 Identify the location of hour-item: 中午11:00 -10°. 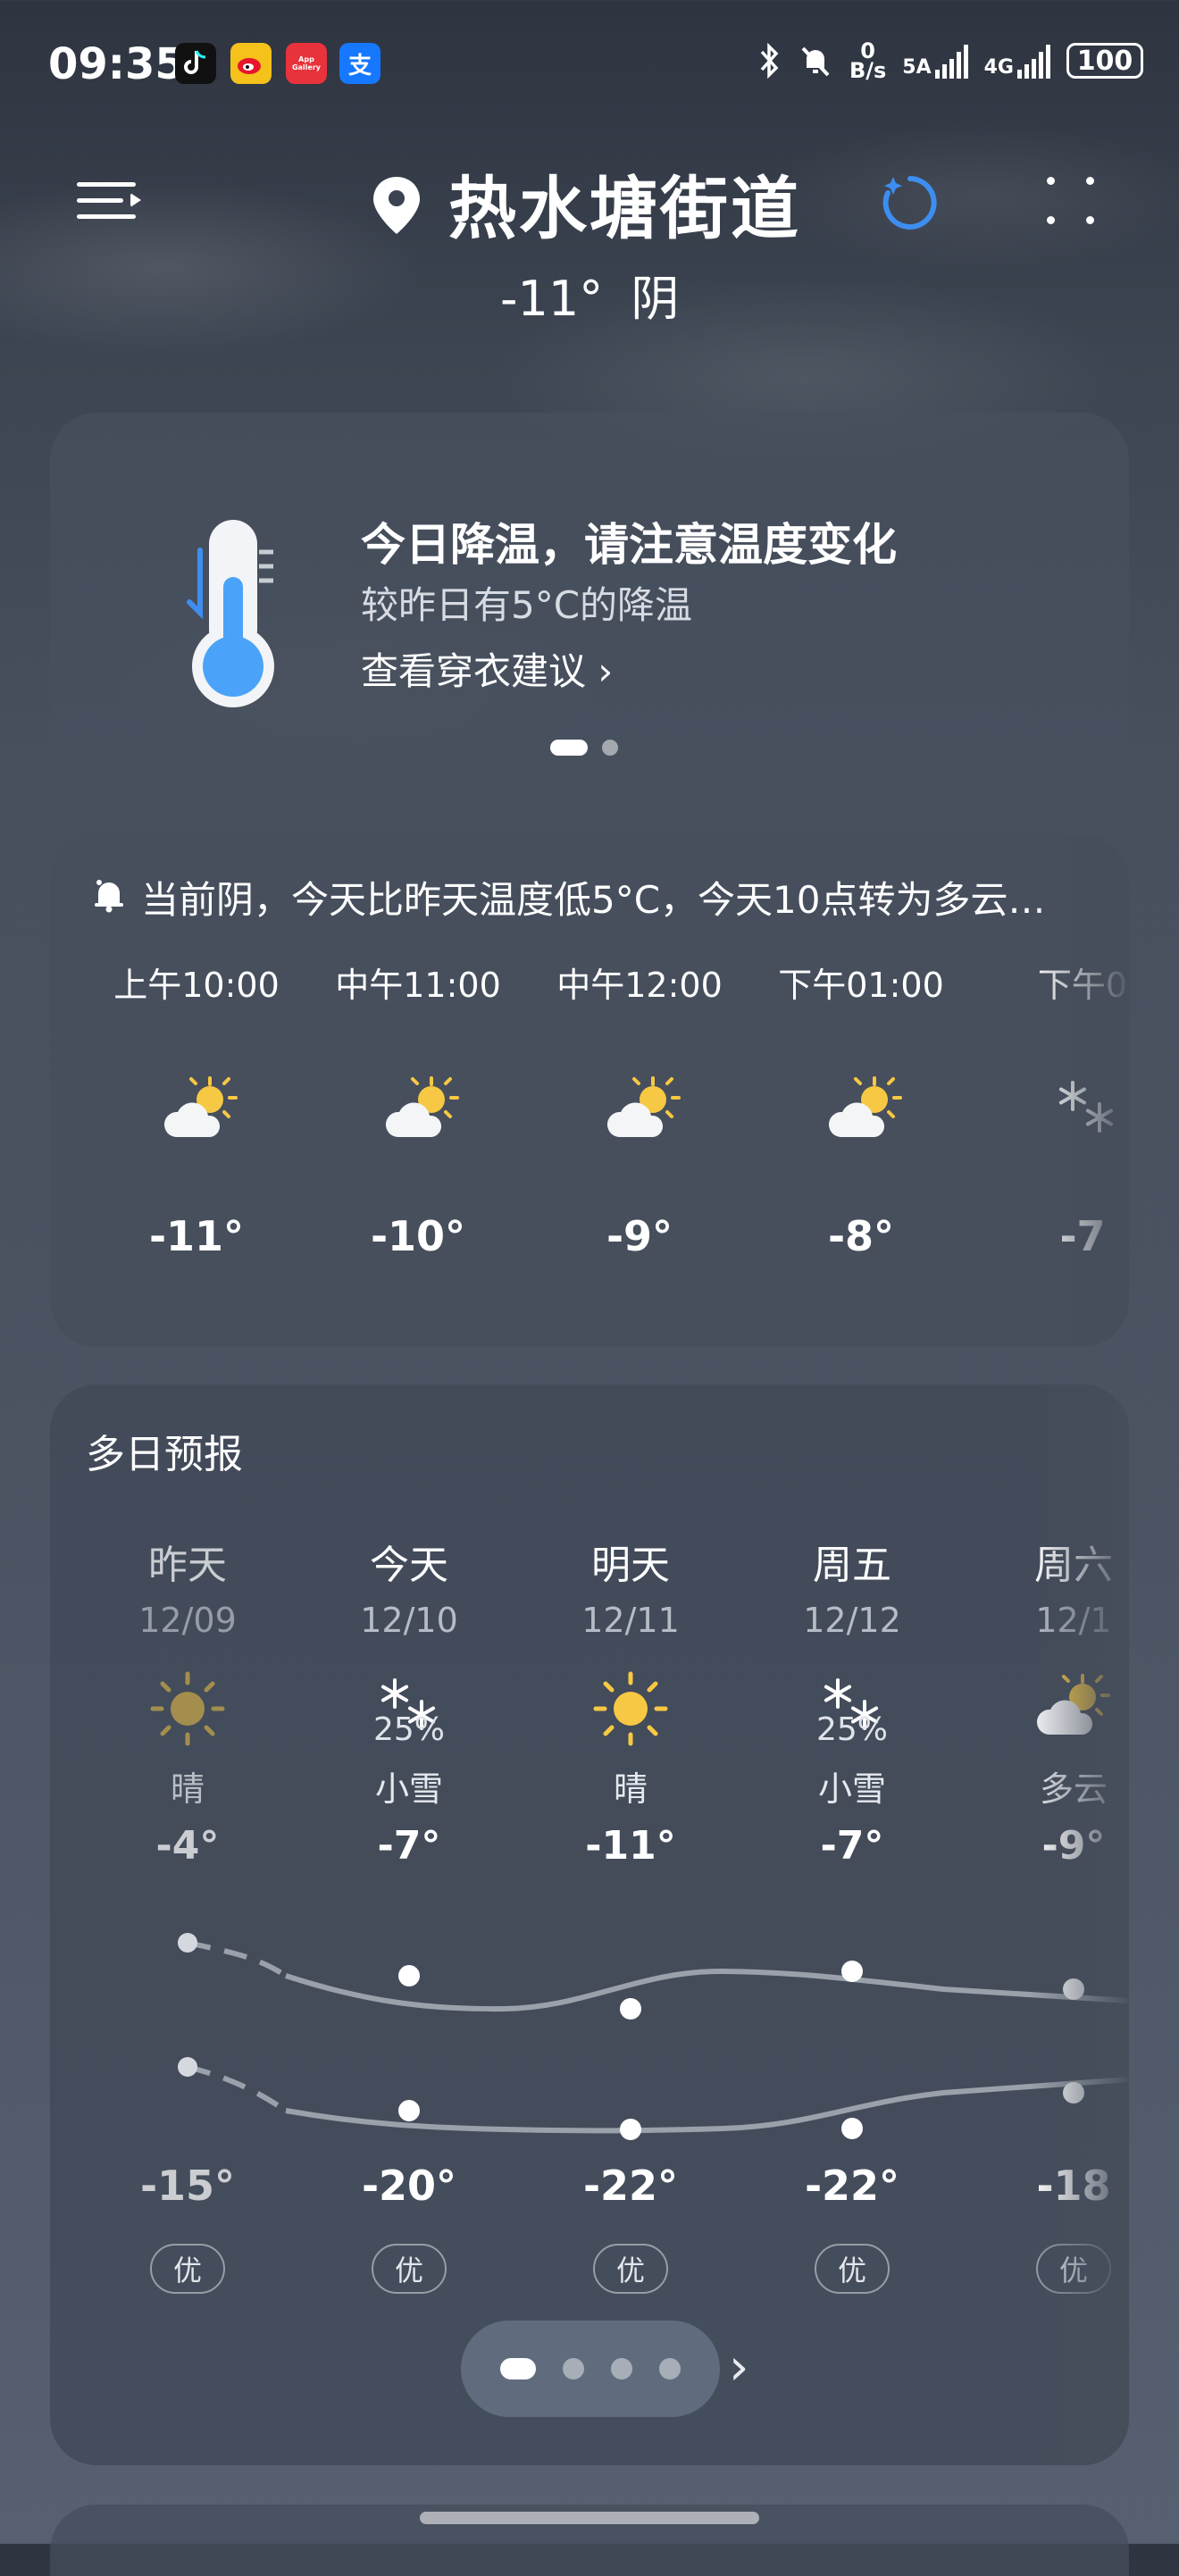
(418, 1109).